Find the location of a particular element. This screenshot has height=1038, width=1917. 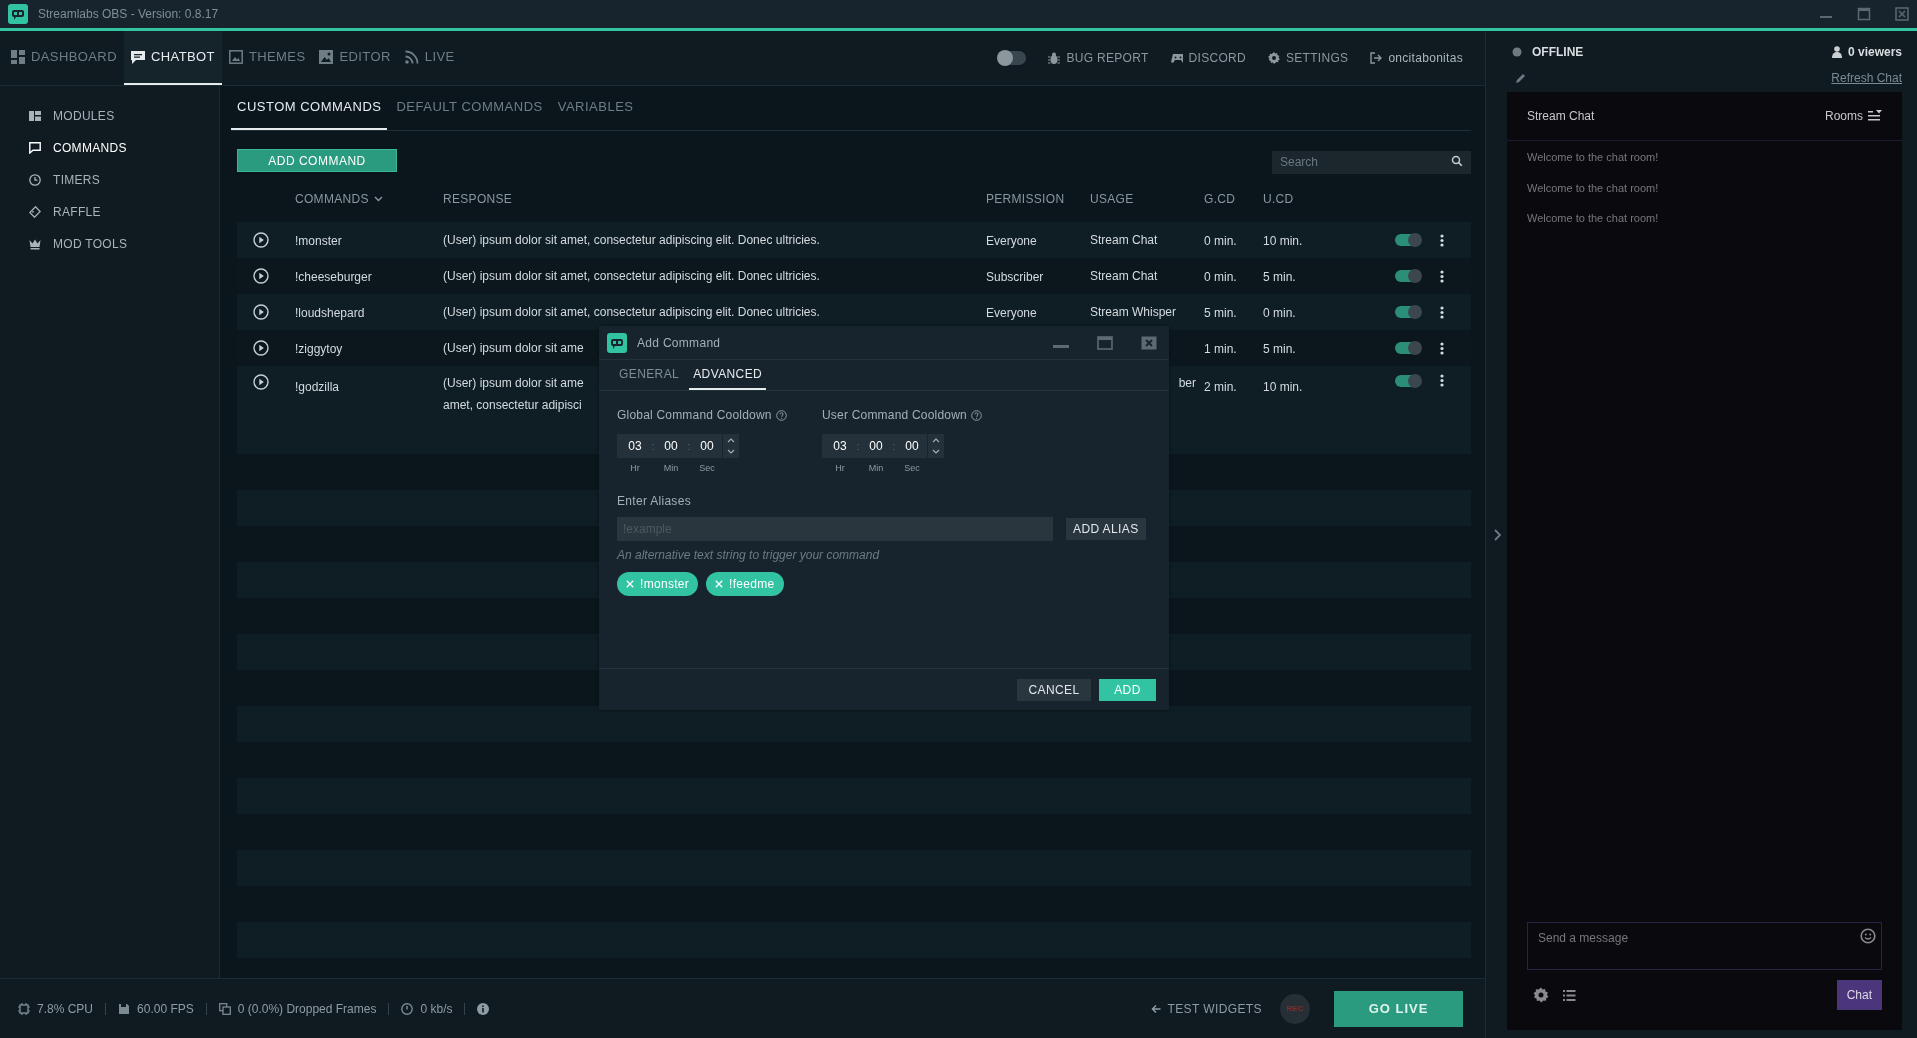

ticket-icon is located at coordinates (35, 212).